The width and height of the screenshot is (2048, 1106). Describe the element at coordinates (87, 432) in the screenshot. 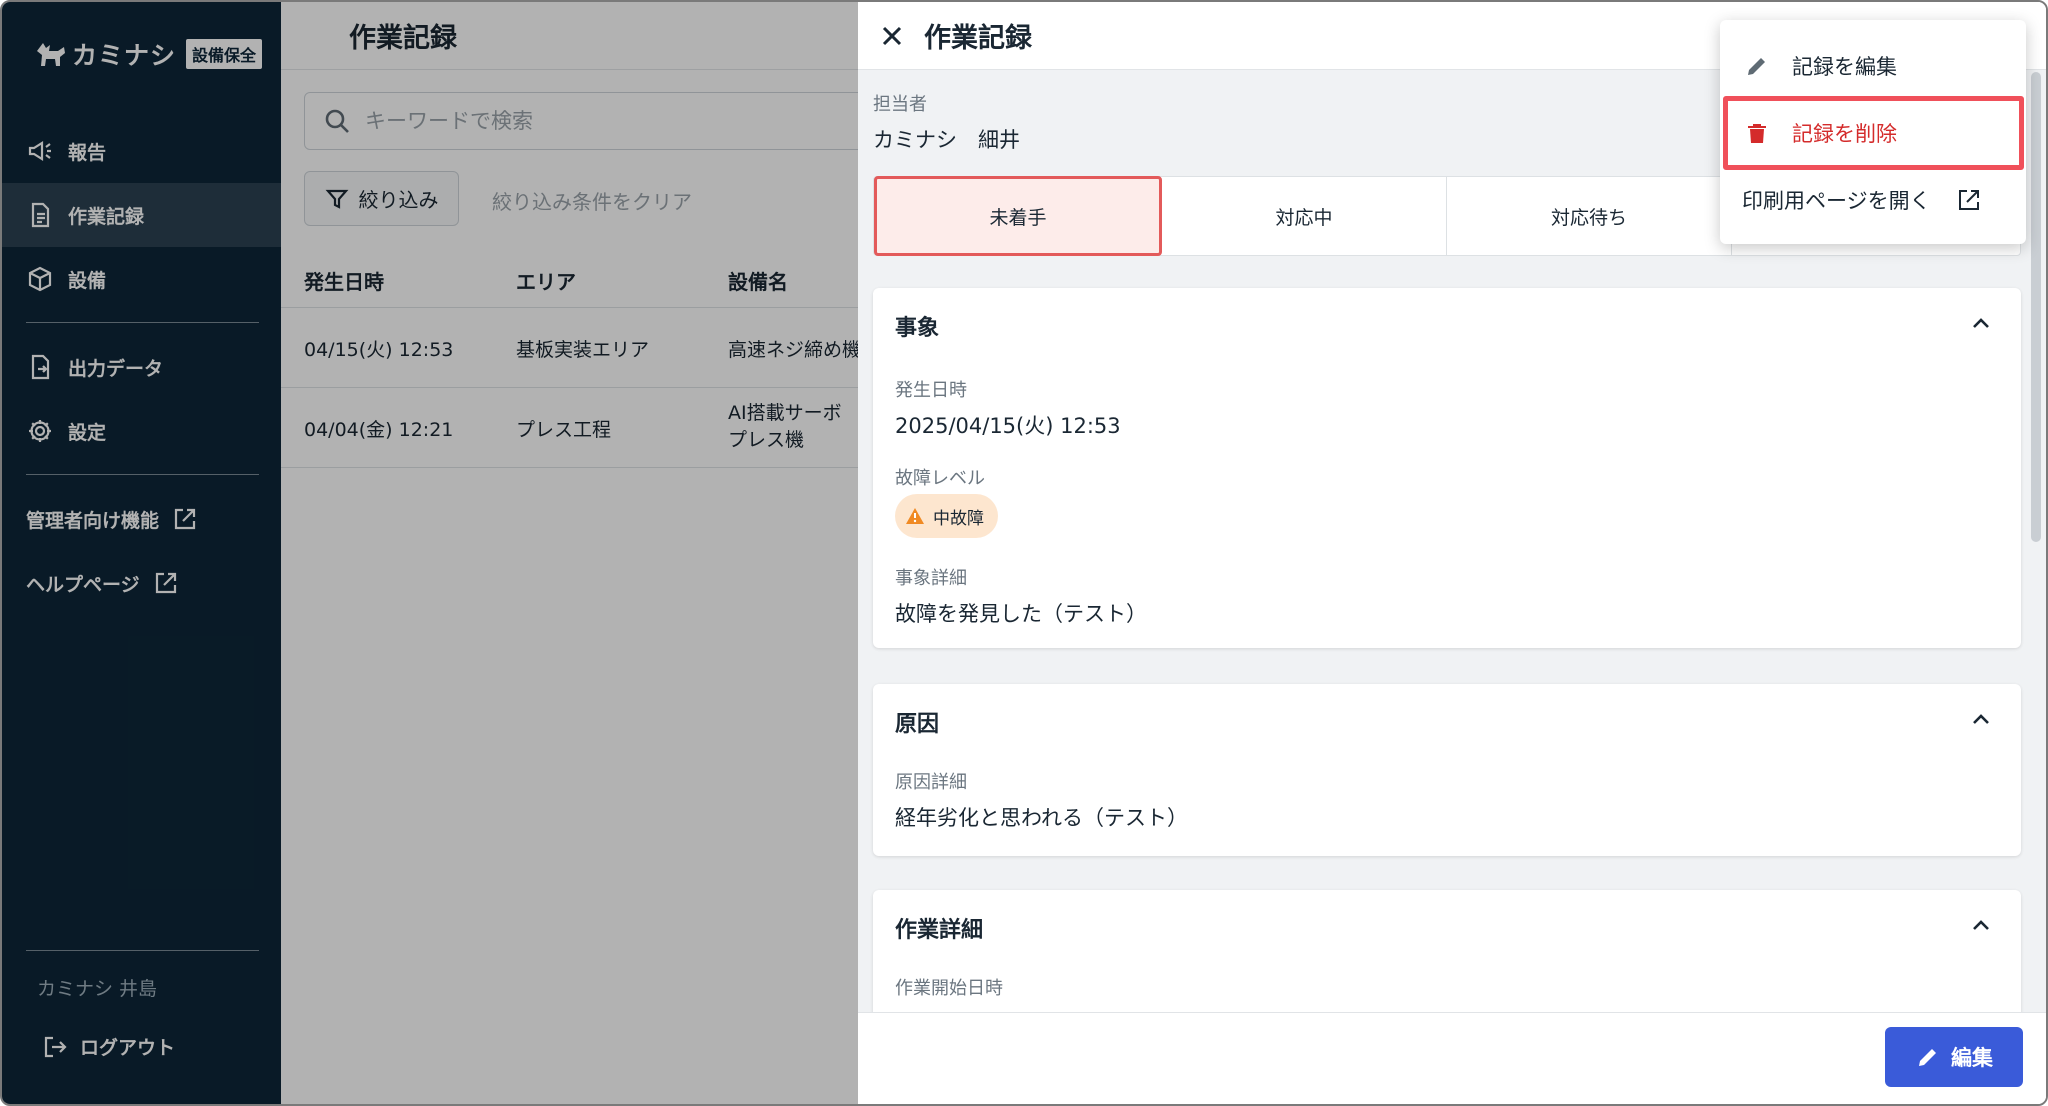

I see `sidebar-item-label: 設定` at that location.